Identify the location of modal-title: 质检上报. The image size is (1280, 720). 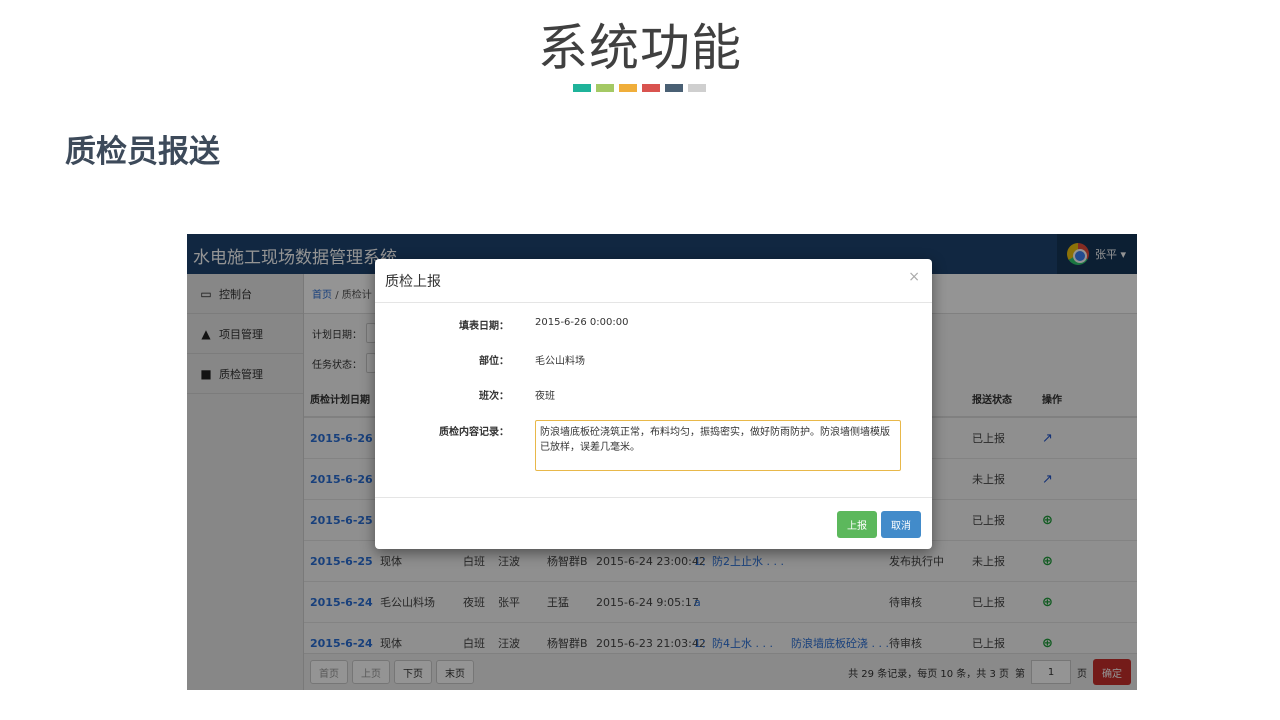
(413, 282).